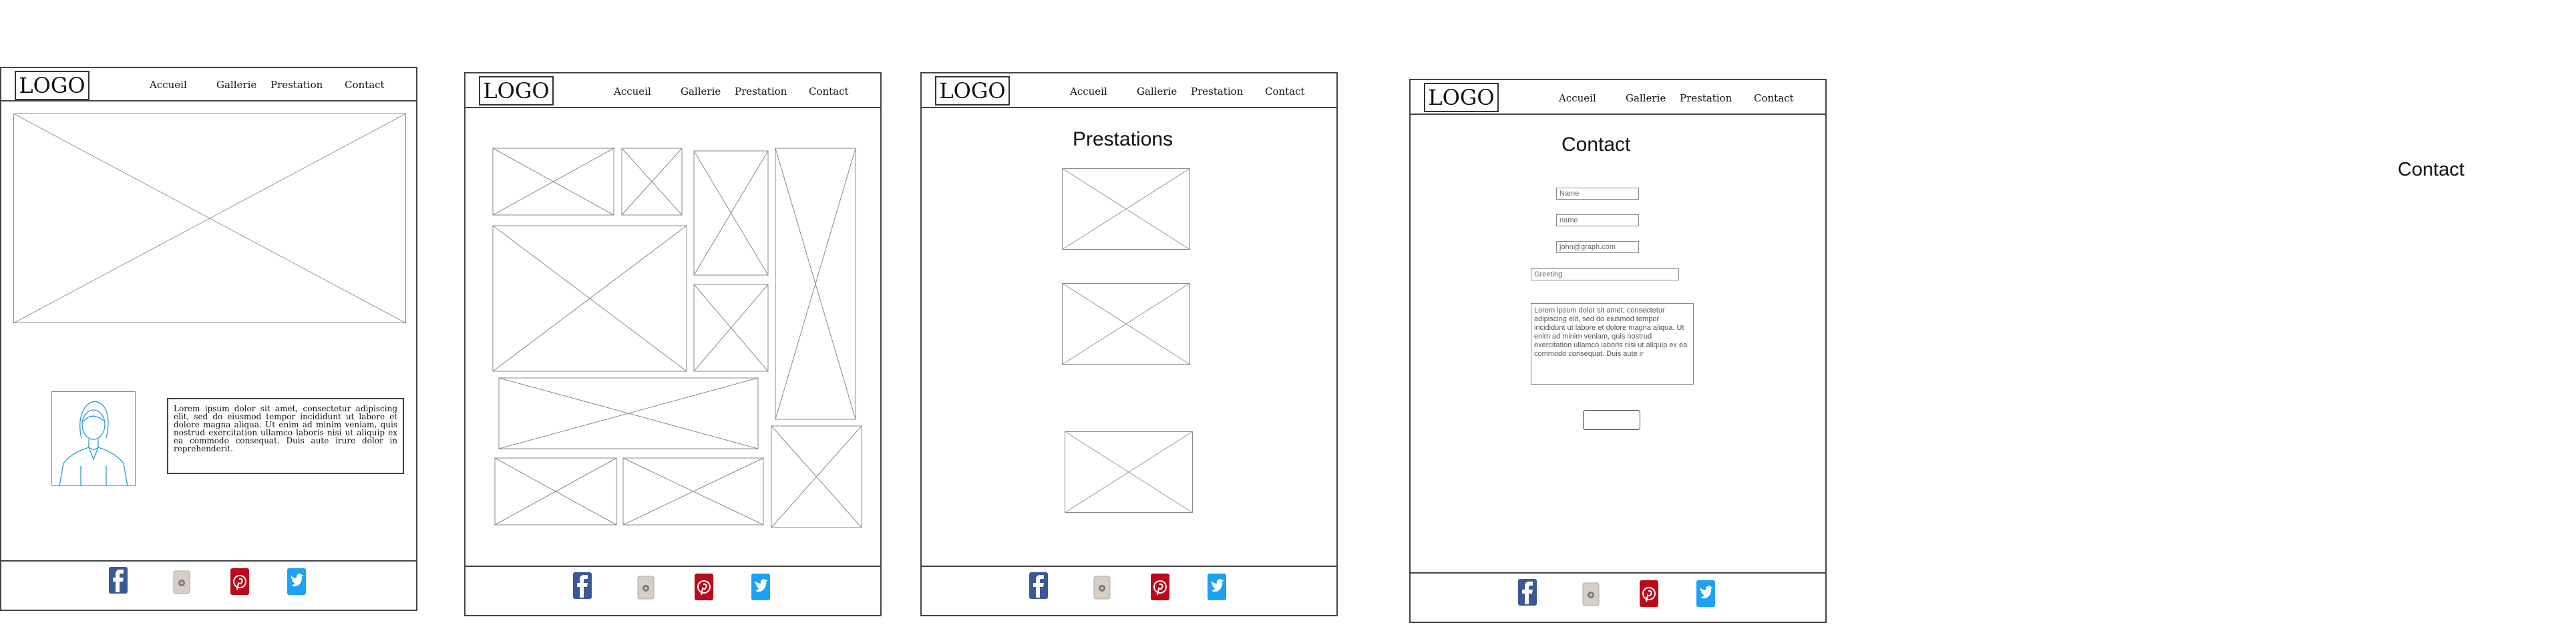  What do you see at coordinates (93, 439) in the screenshot?
I see `avatar` at bounding box center [93, 439].